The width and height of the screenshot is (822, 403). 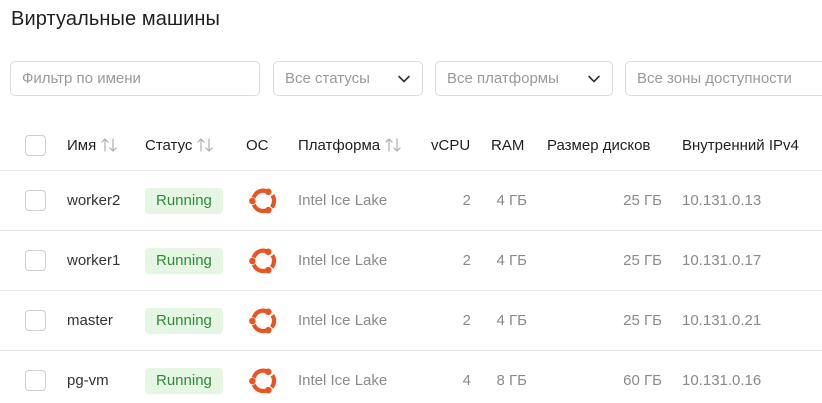 I want to click on select-all-checkbox, so click(x=35, y=145).